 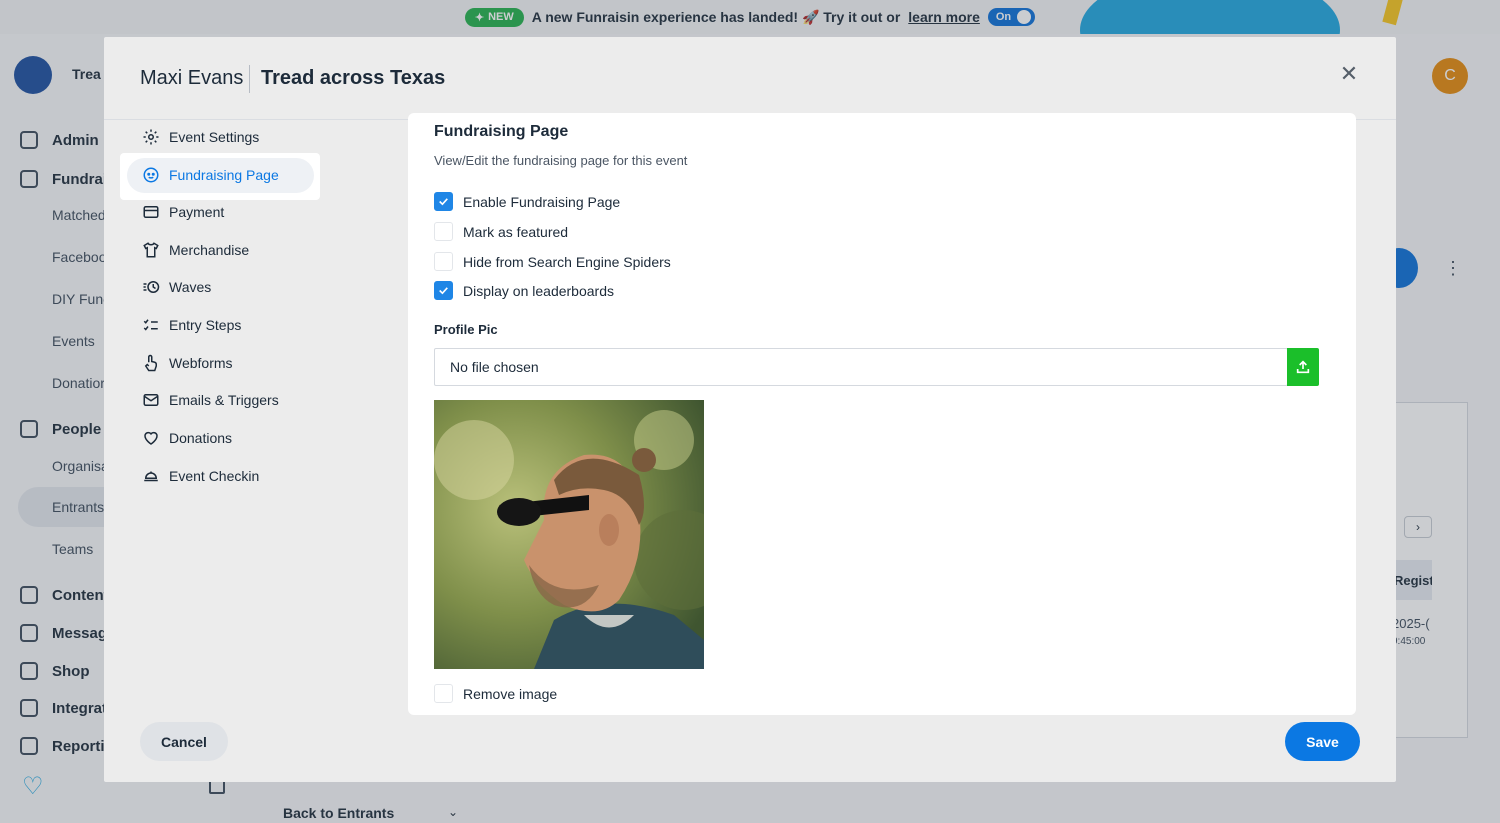 What do you see at coordinates (538, 290) in the screenshot?
I see `checkbox-label: Display on leaderboards` at bounding box center [538, 290].